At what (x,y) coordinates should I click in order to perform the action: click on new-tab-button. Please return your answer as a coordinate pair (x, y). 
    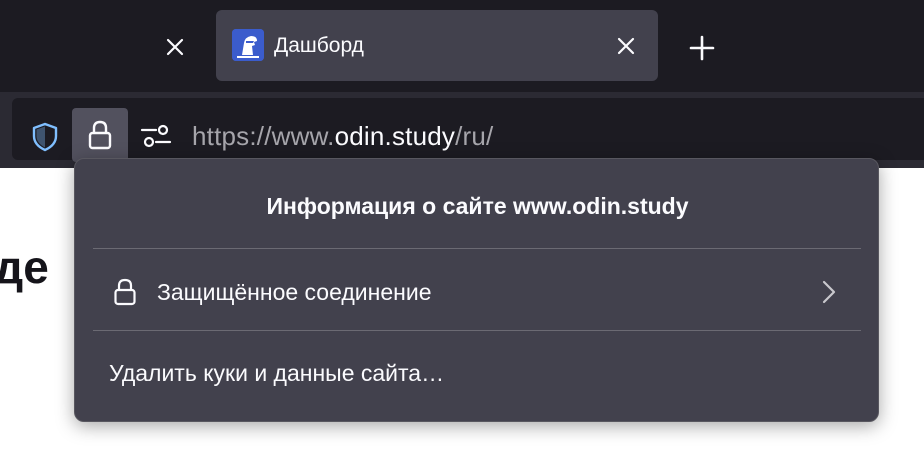
    Looking at the image, I should click on (702, 48).